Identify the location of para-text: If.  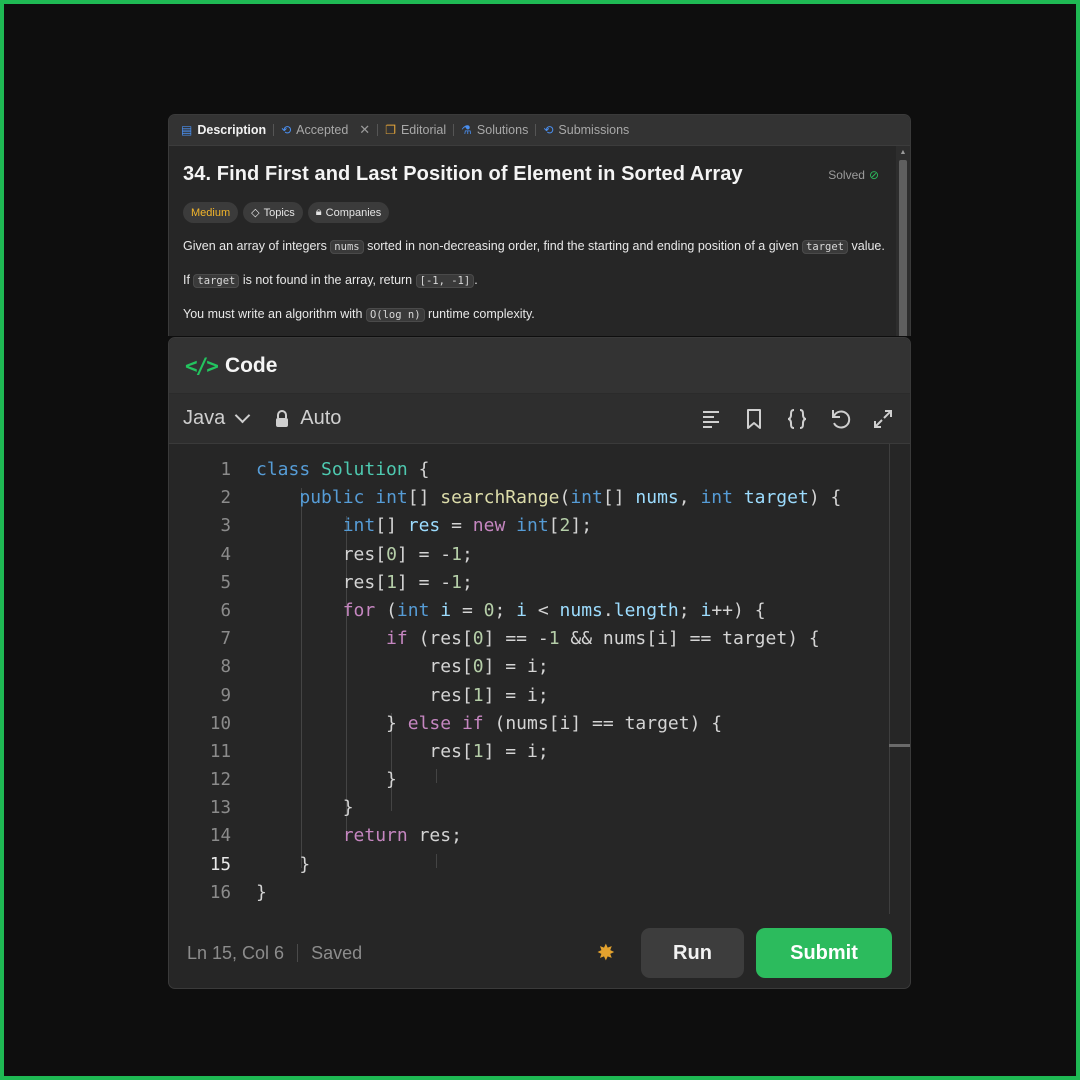
(188, 280).